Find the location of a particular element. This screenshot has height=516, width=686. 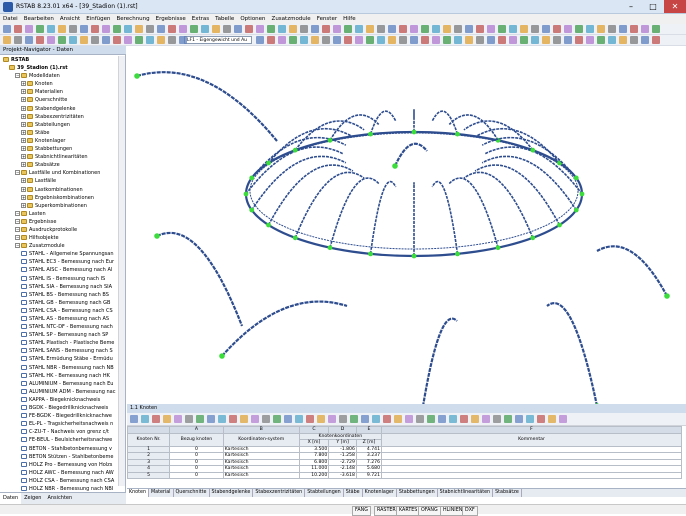

navigator-tab: Daten is located at coordinates (11, 498).